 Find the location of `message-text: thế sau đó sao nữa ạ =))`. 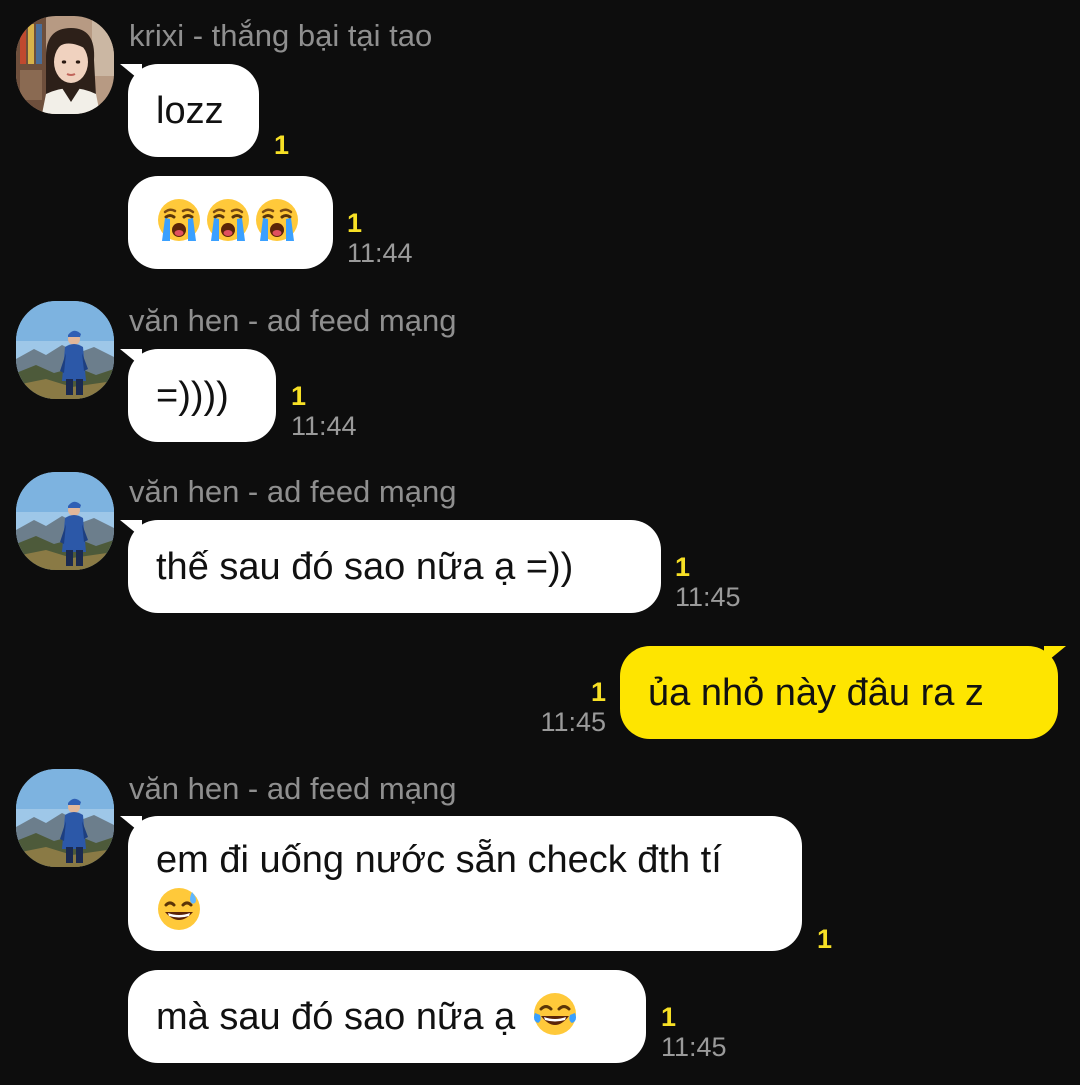

message-text: thế sau đó sao nữa ạ =)) is located at coordinates (365, 567).